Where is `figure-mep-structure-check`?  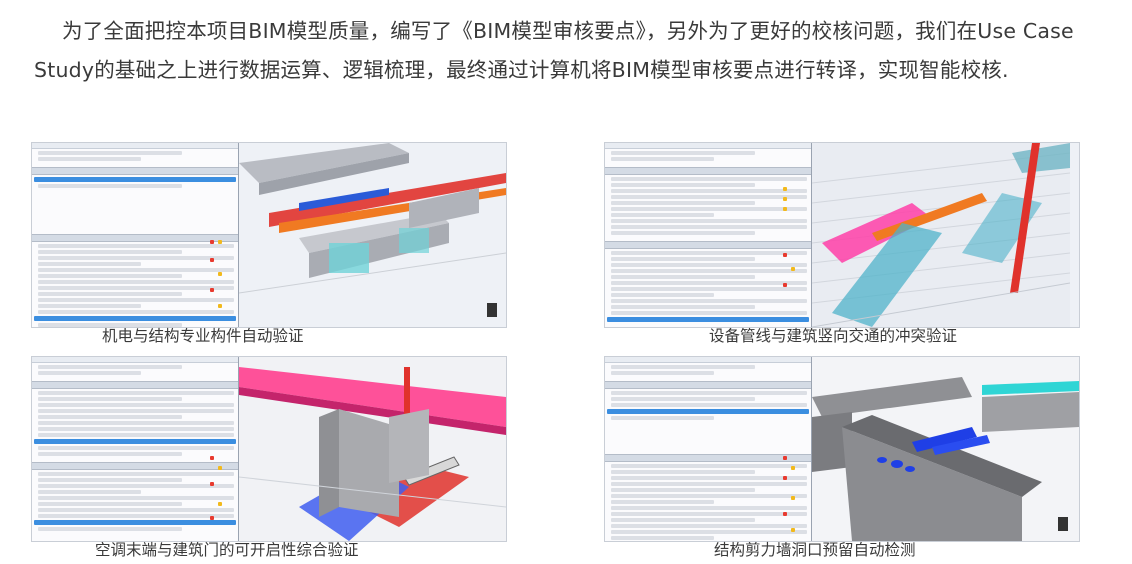 figure-mep-structure-check is located at coordinates (269, 235).